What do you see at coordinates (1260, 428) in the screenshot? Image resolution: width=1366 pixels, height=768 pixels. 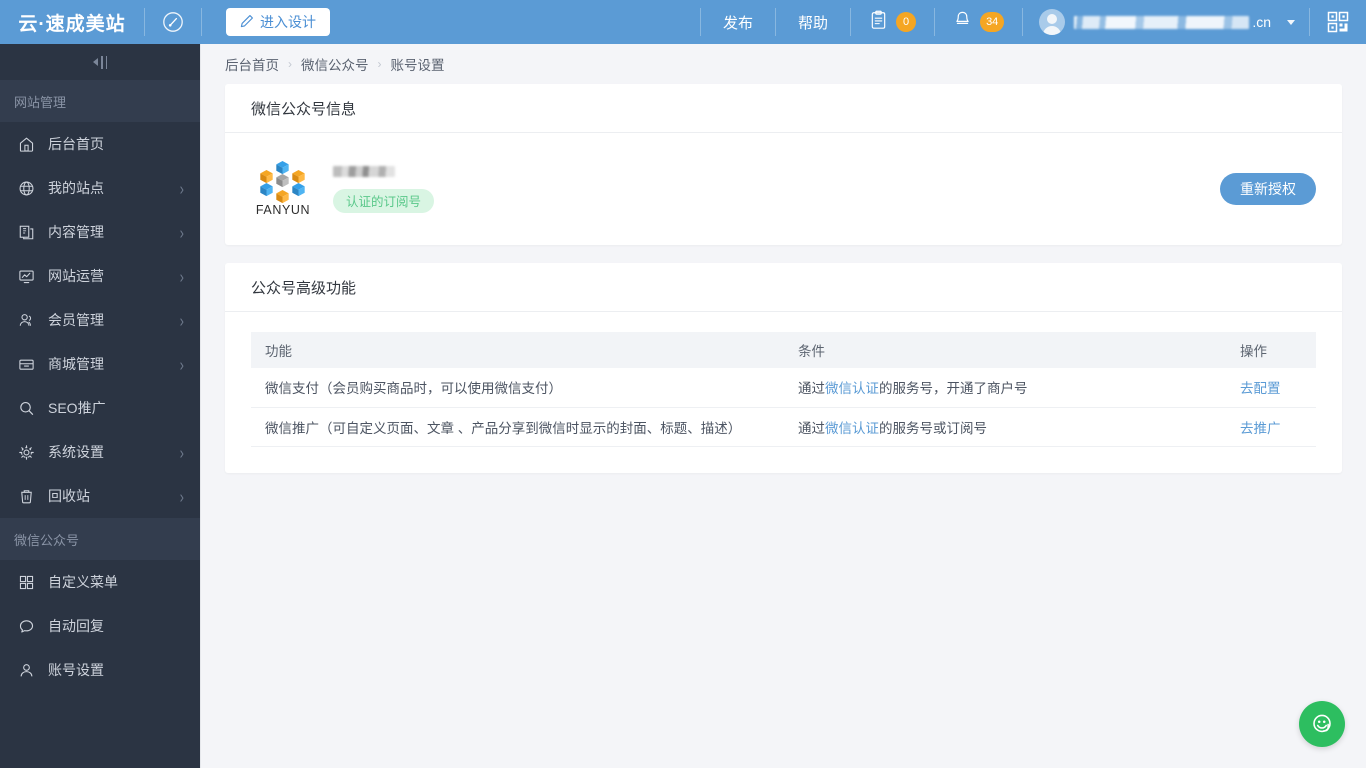 I see `go-promote-link: 去推广` at bounding box center [1260, 428].